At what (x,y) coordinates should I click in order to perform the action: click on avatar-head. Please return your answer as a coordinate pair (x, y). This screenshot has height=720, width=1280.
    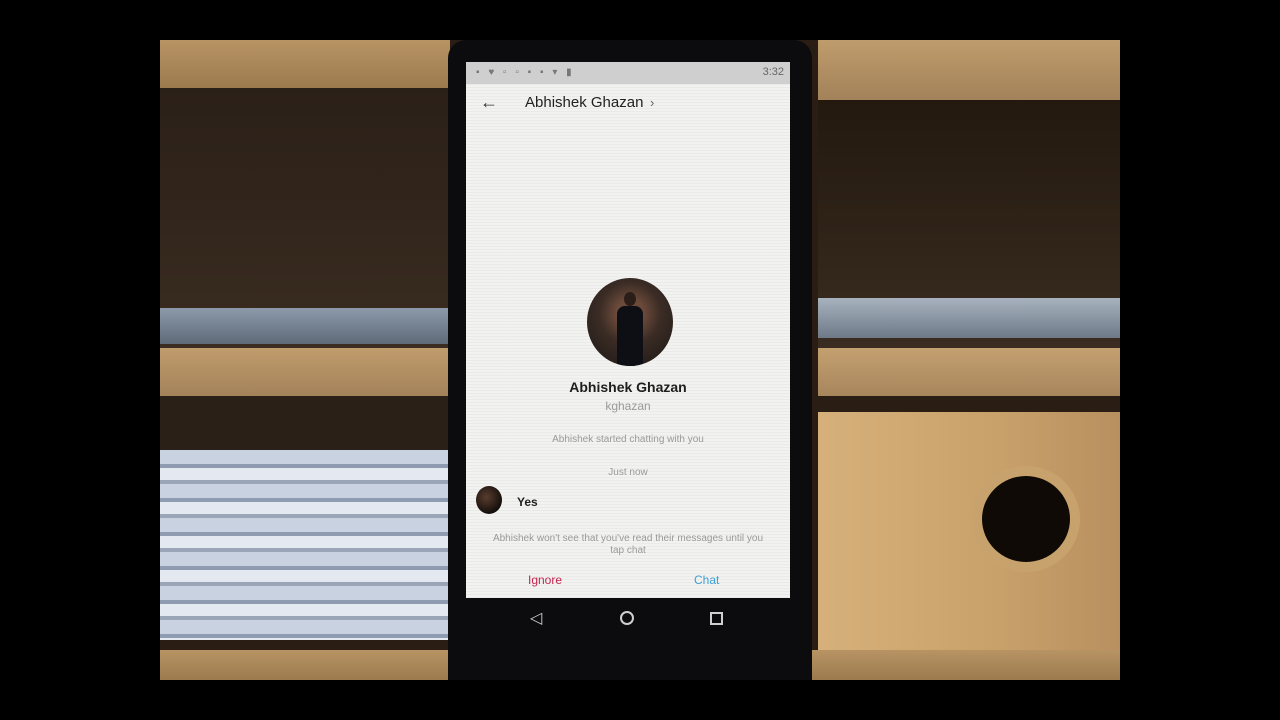
    Looking at the image, I should click on (630, 299).